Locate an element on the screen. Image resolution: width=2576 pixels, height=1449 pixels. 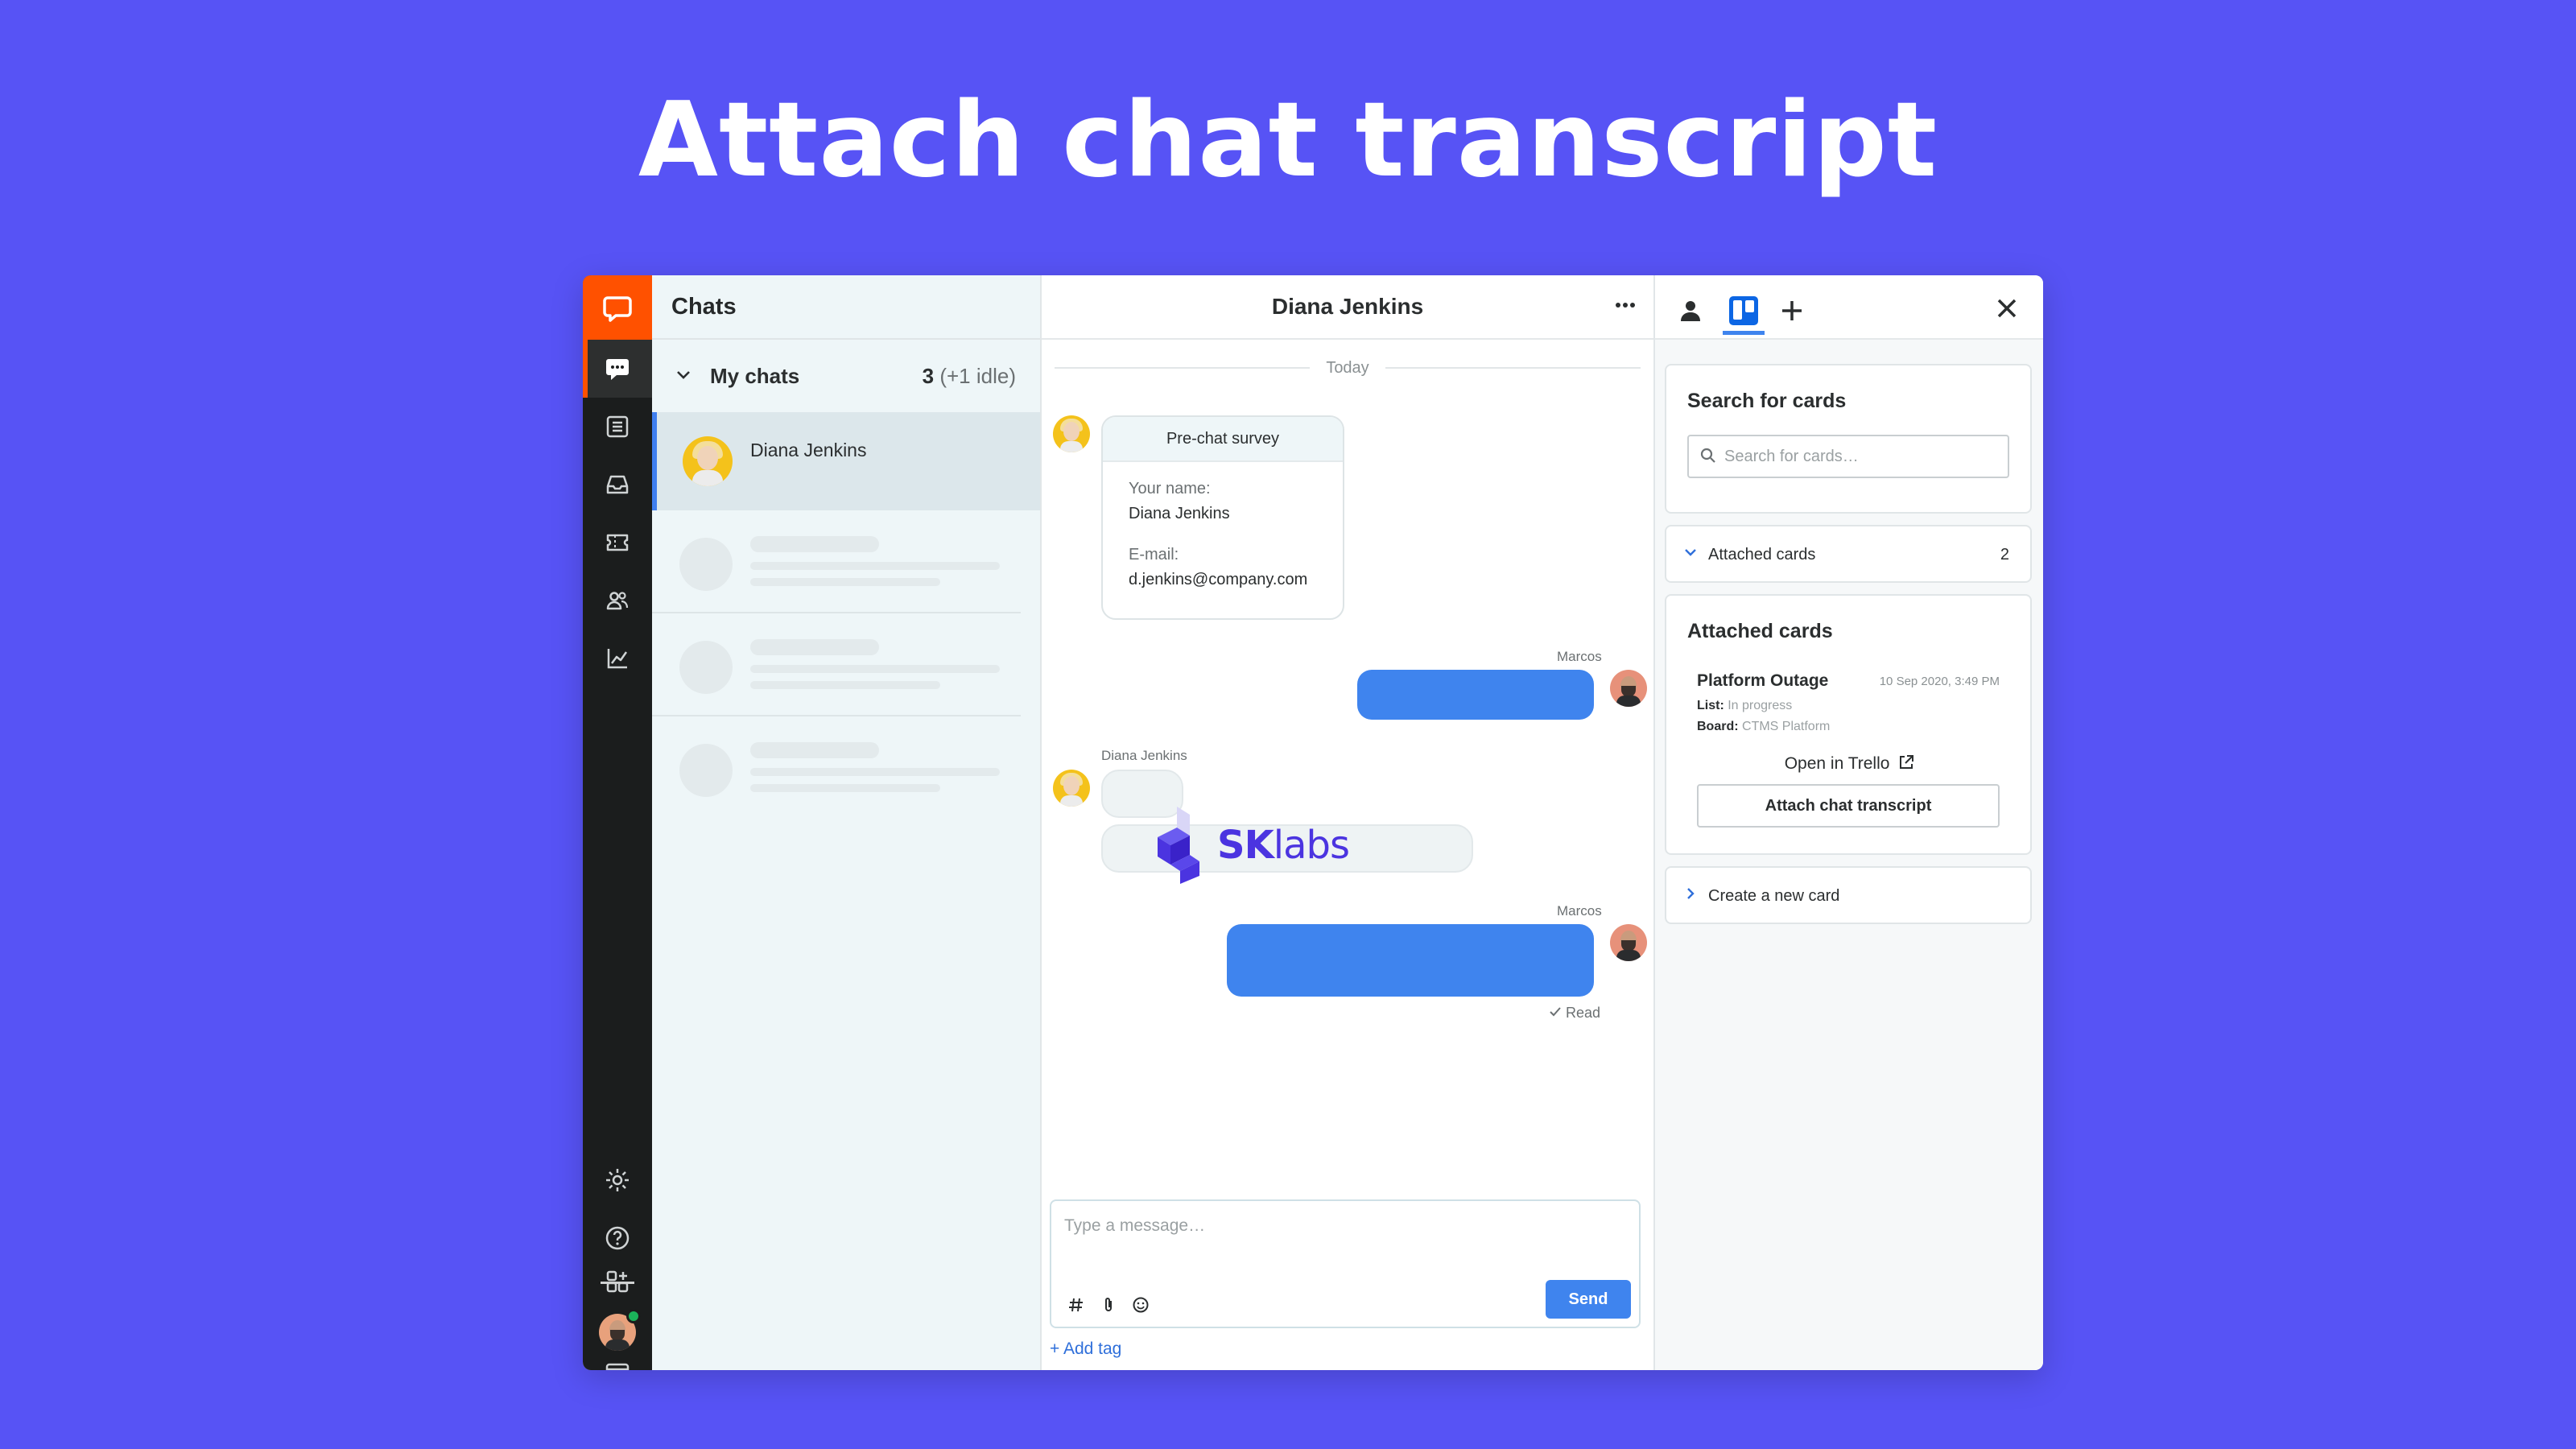
attached-cards-accordion-label: Attached cards is located at coordinates (1762, 554).